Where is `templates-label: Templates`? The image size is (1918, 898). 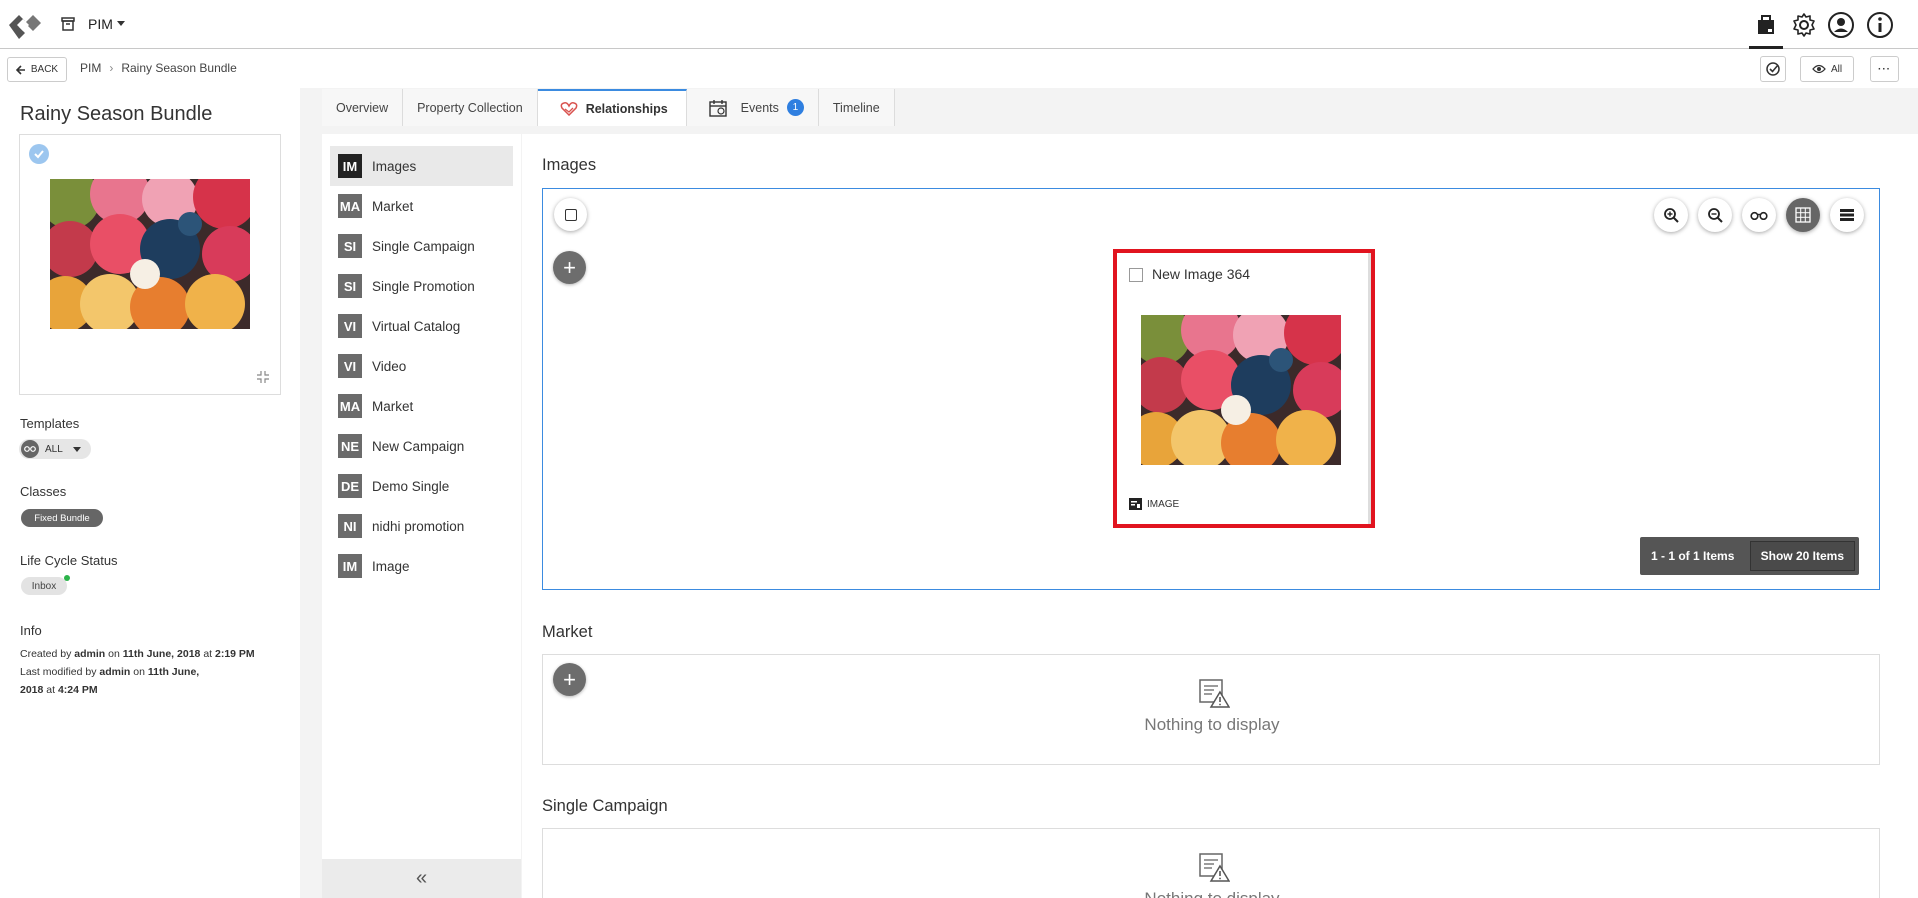 templates-label: Templates is located at coordinates (50, 423).